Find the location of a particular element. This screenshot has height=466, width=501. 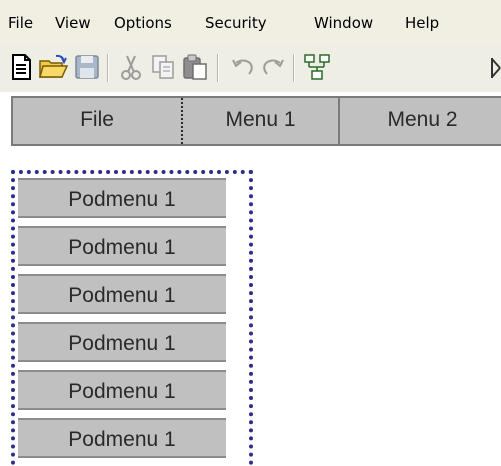

menu-window: Window is located at coordinates (343, 23).